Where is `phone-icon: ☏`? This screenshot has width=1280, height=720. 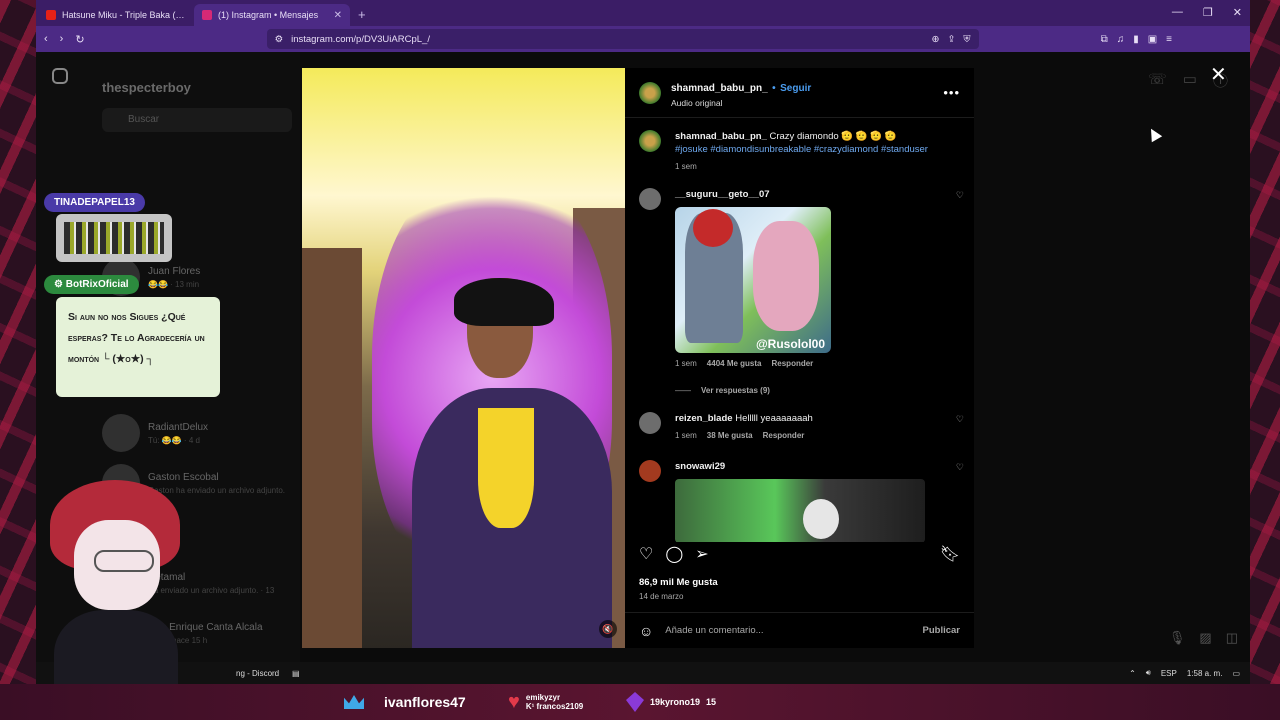 phone-icon: ☏ is located at coordinates (1157, 80).